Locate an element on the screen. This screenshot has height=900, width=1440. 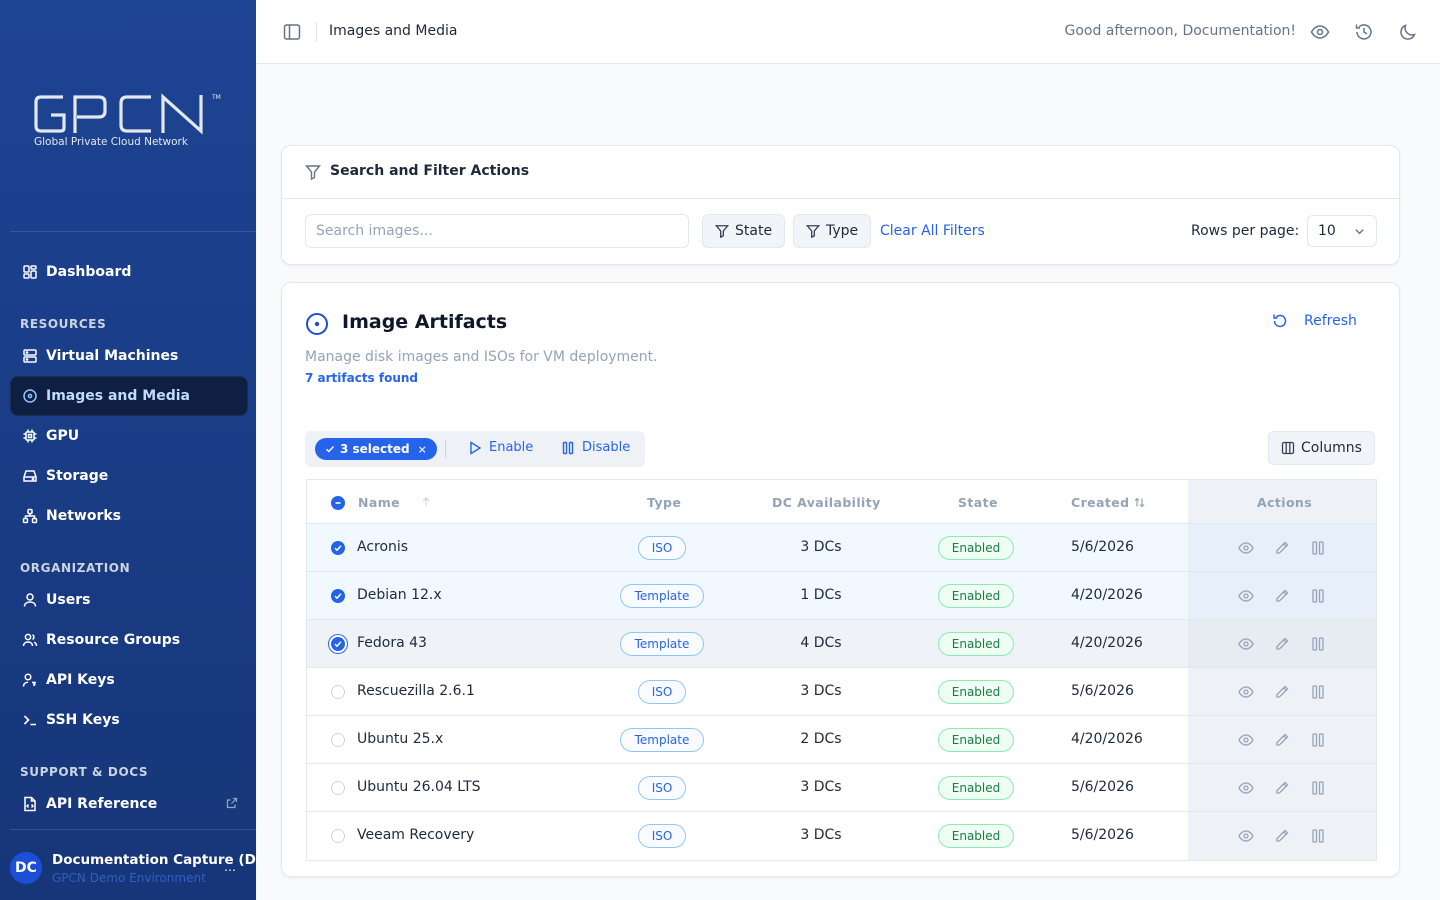
filter-card-header: Search and Filter Actions is located at coordinates (840, 172).